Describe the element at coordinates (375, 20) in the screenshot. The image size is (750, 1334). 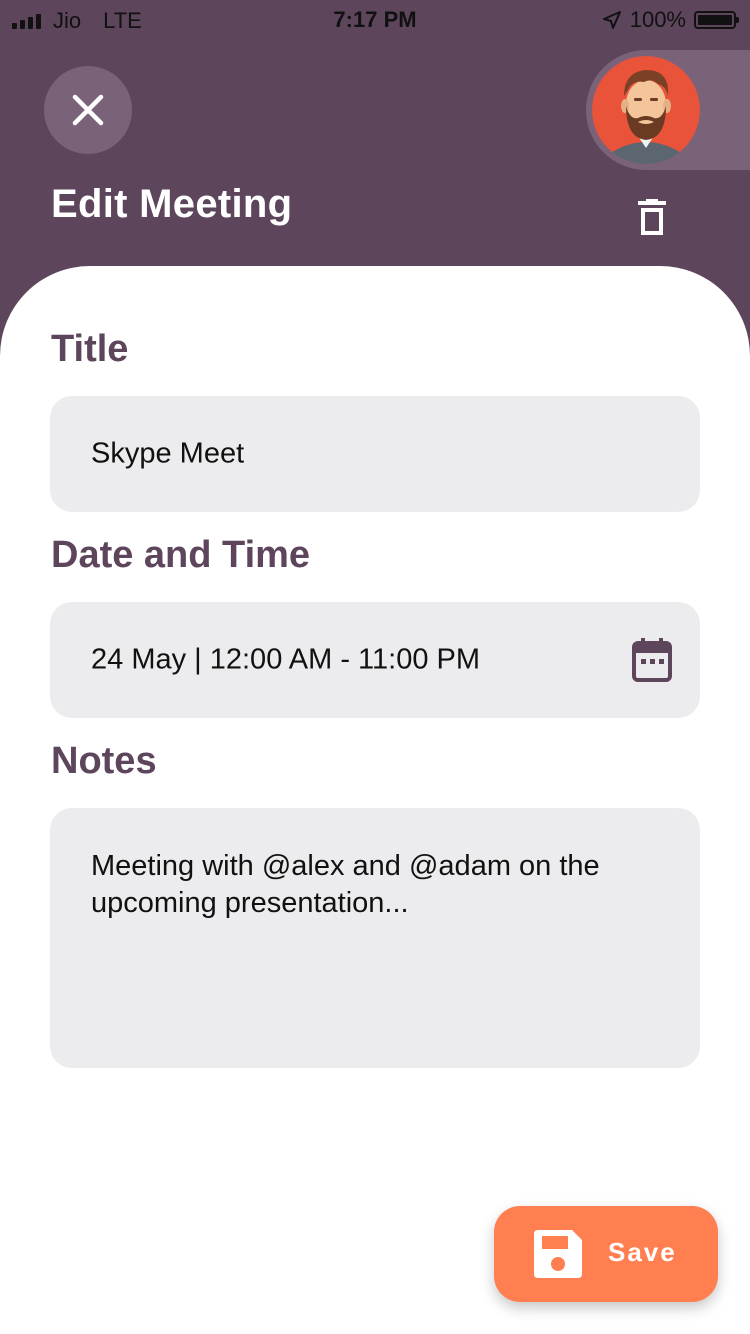
I see `status-bar: Jio LTE 7:17 PM 100%` at that location.